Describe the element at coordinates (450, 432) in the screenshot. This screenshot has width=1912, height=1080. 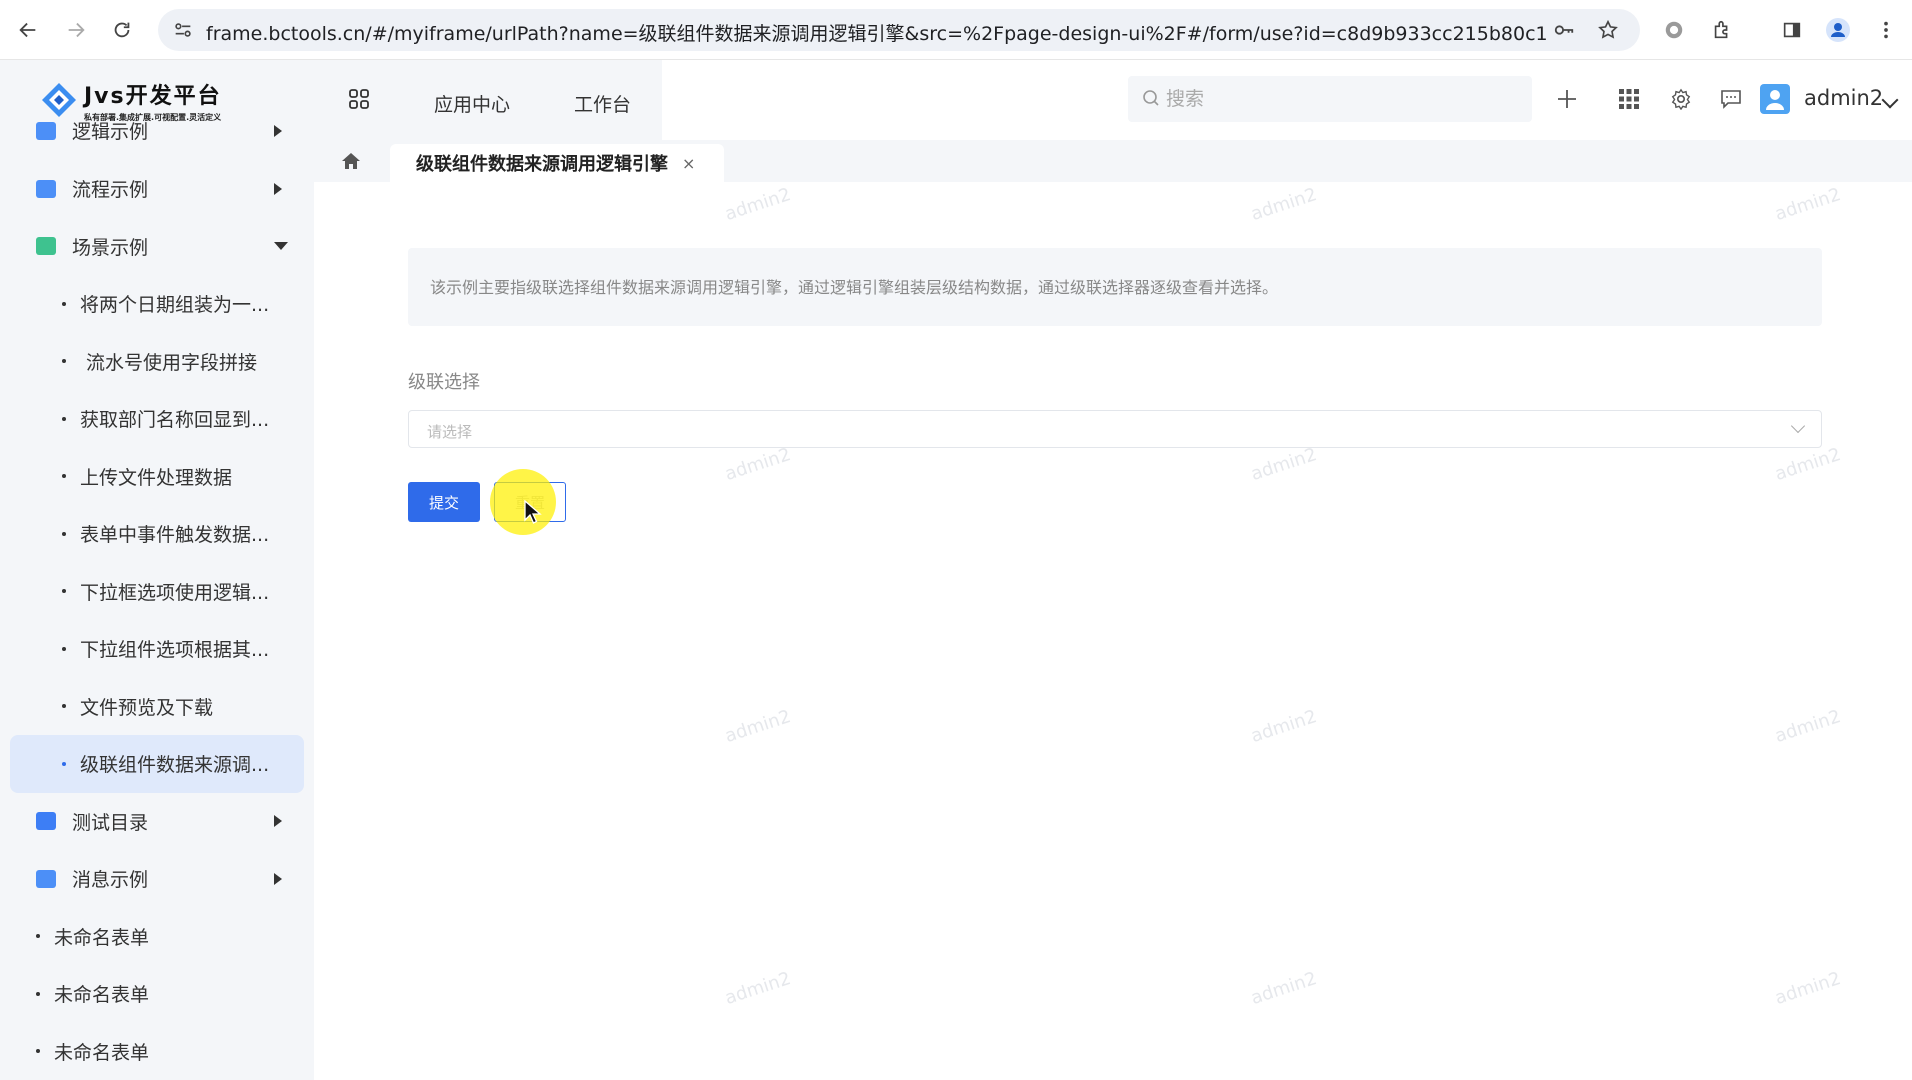
I see `select-placeholder: 请选择` at that location.